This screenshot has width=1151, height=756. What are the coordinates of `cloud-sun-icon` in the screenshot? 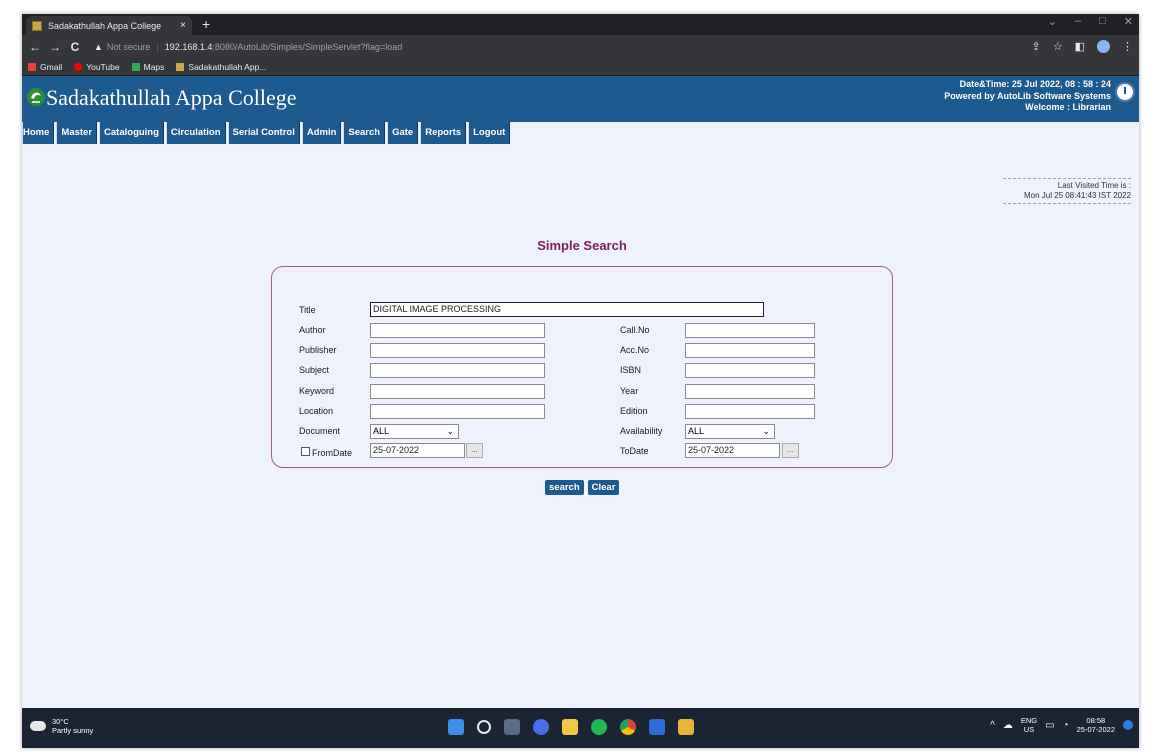 It's located at (38, 726).